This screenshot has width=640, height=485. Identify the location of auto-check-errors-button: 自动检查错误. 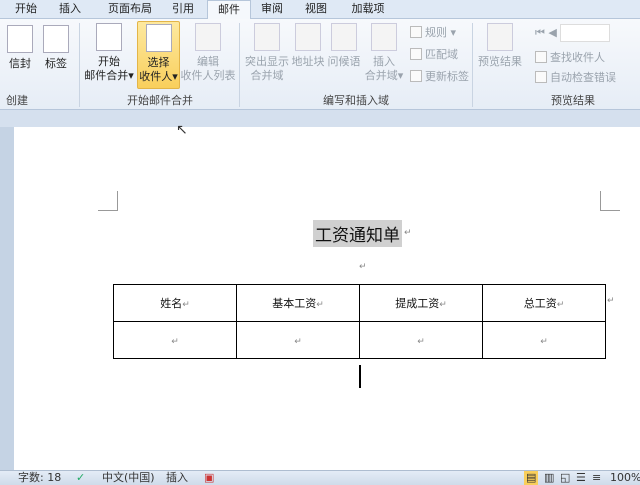
(575, 78).